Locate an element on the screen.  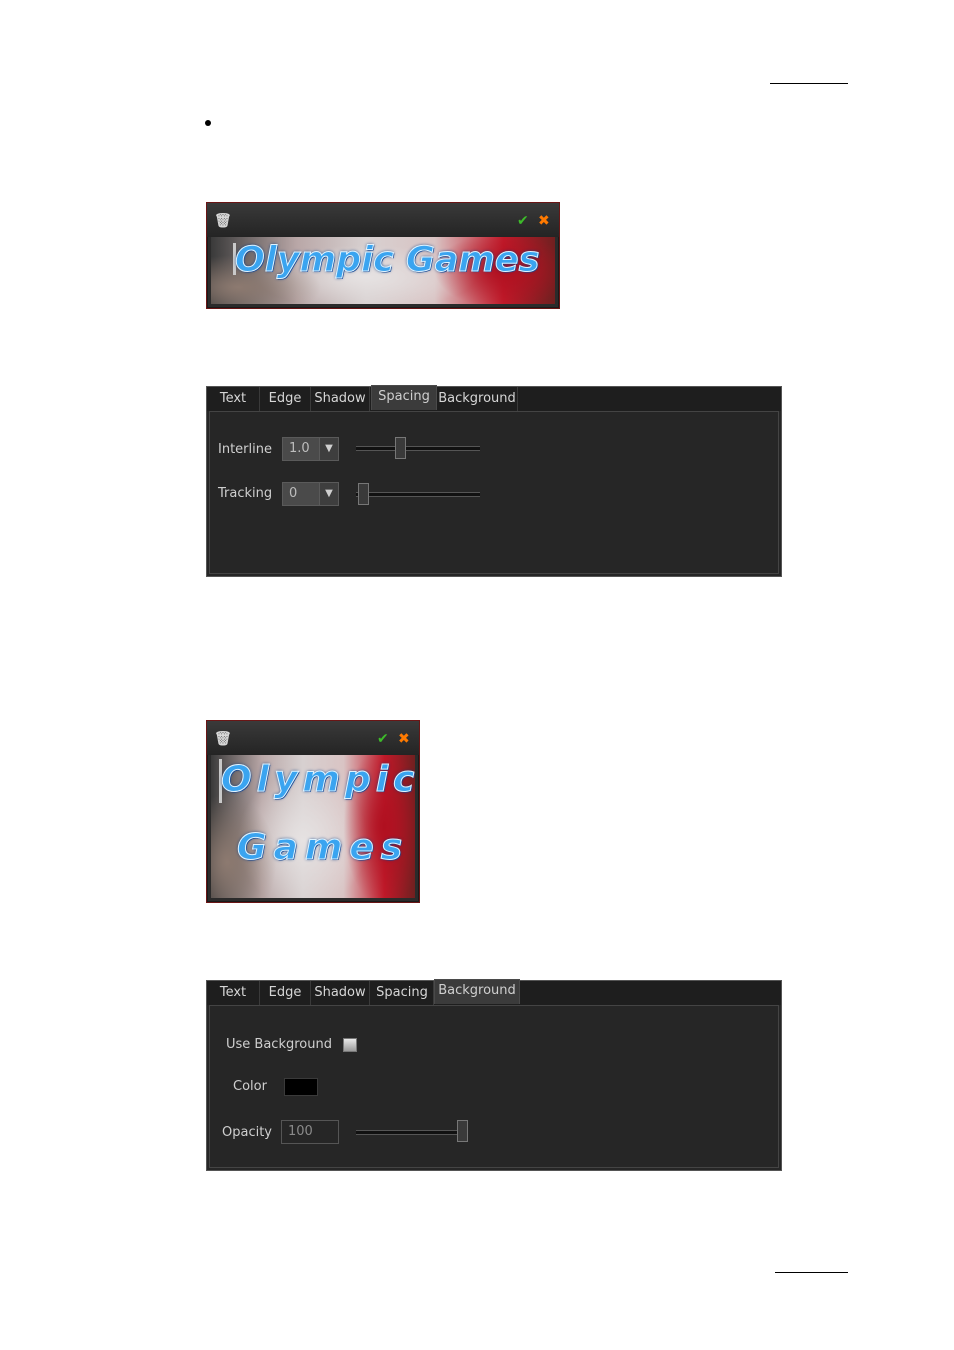
preview-title-text: Olympic Games is located at coordinates (386, 260).